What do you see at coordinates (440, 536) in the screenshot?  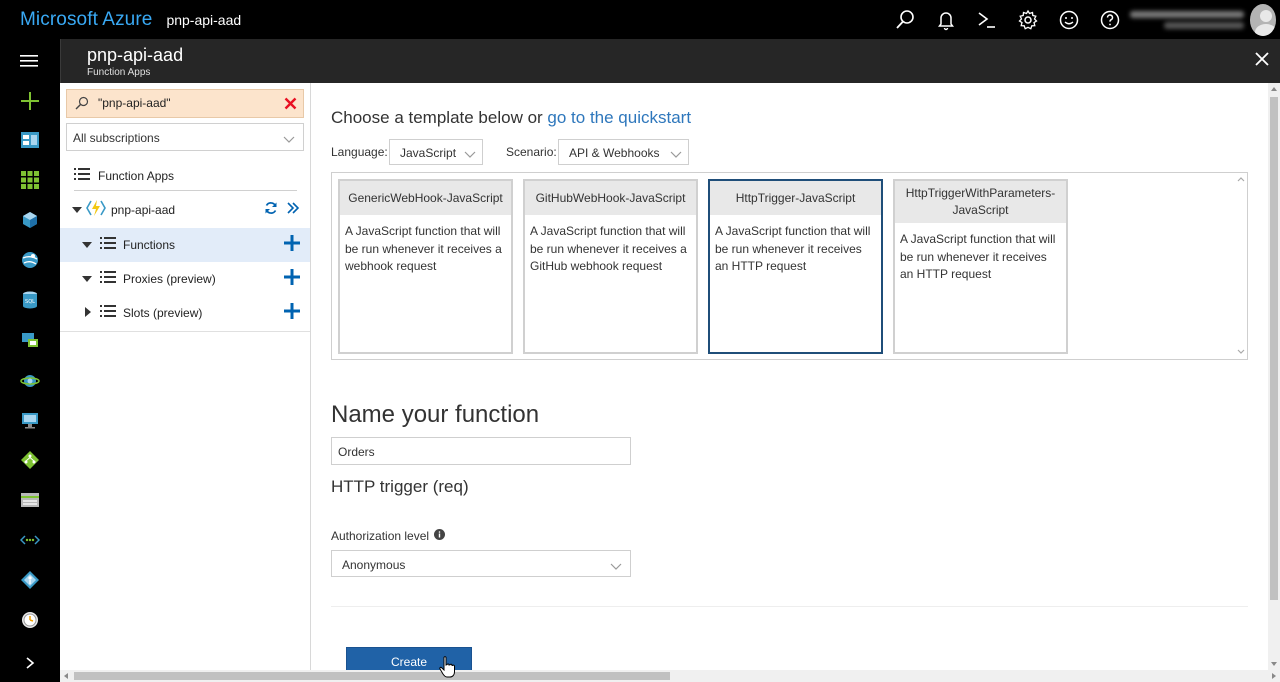 I see `info-icon` at bounding box center [440, 536].